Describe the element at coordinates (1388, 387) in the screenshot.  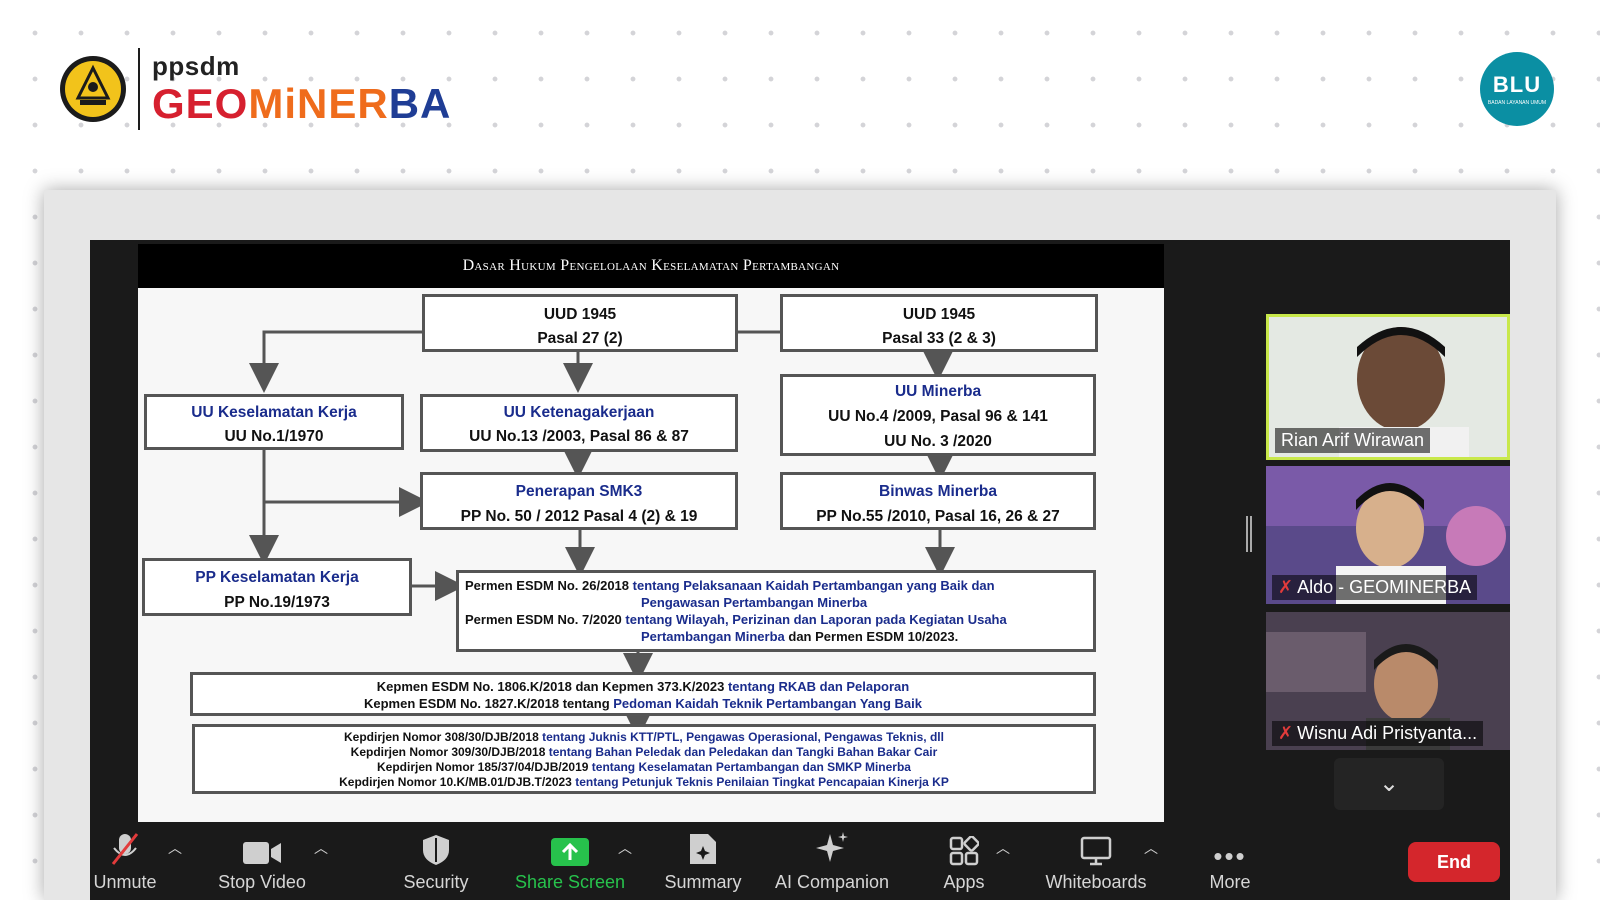
I see `participant-tile: Rian Arif Wirawan` at that location.